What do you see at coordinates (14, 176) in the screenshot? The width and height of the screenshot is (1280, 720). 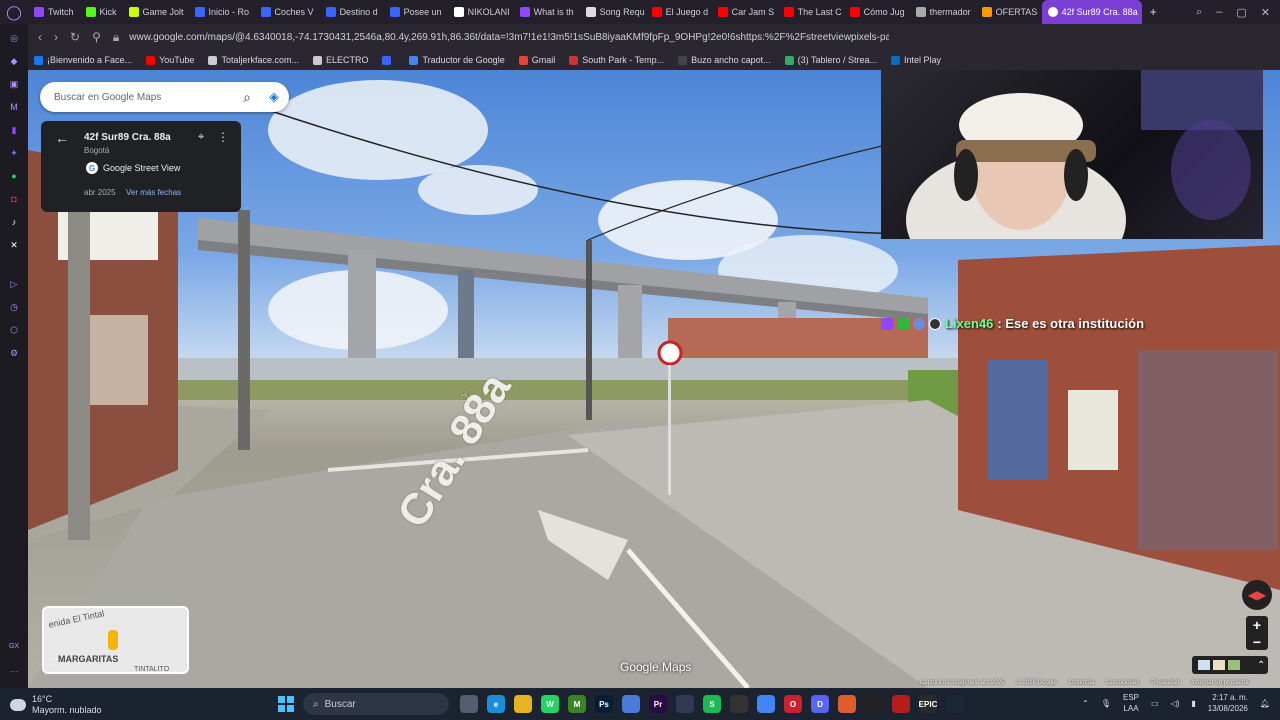 I see `whatsapp-icon: ●` at bounding box center [14, 176].